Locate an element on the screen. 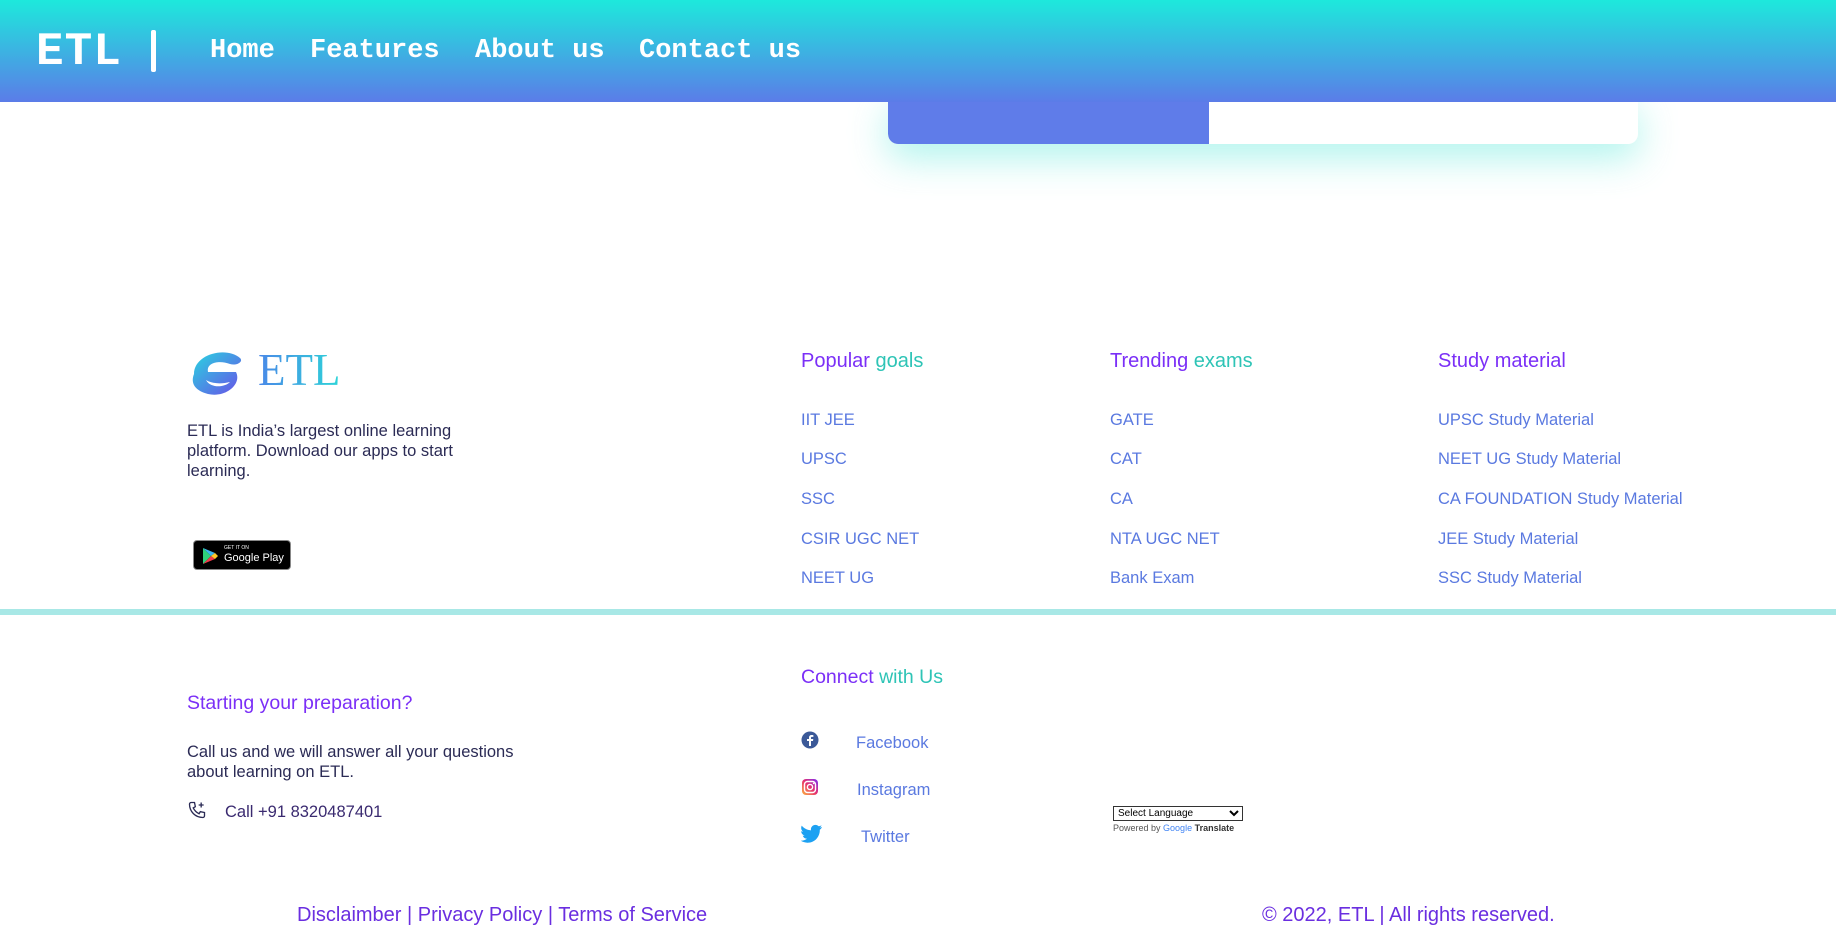  google-play-small-text: GET IT ON is located at coordinates (236, 548).